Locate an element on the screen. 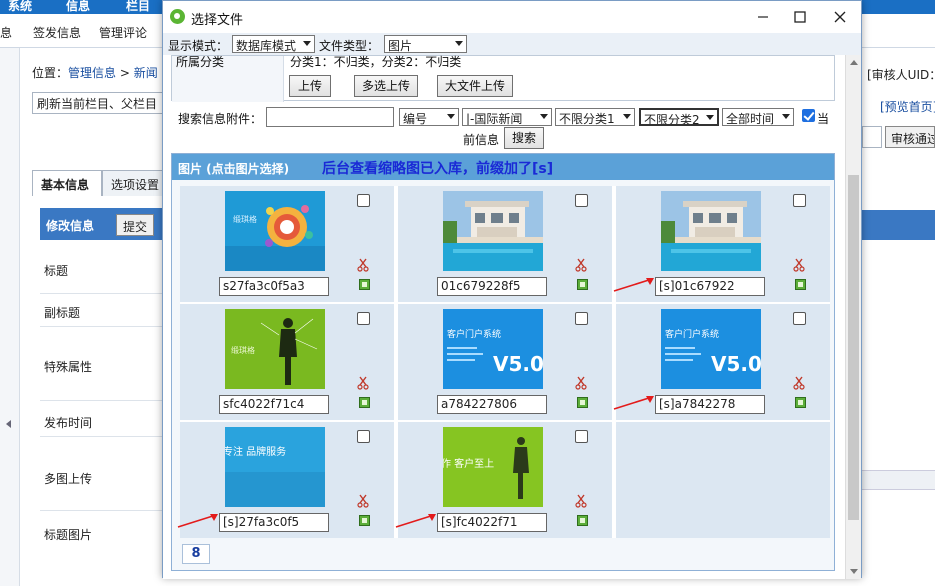 The image size is (935, 586). large-file-upload-button: 大文件上传 is located at coordinates (475, 86).